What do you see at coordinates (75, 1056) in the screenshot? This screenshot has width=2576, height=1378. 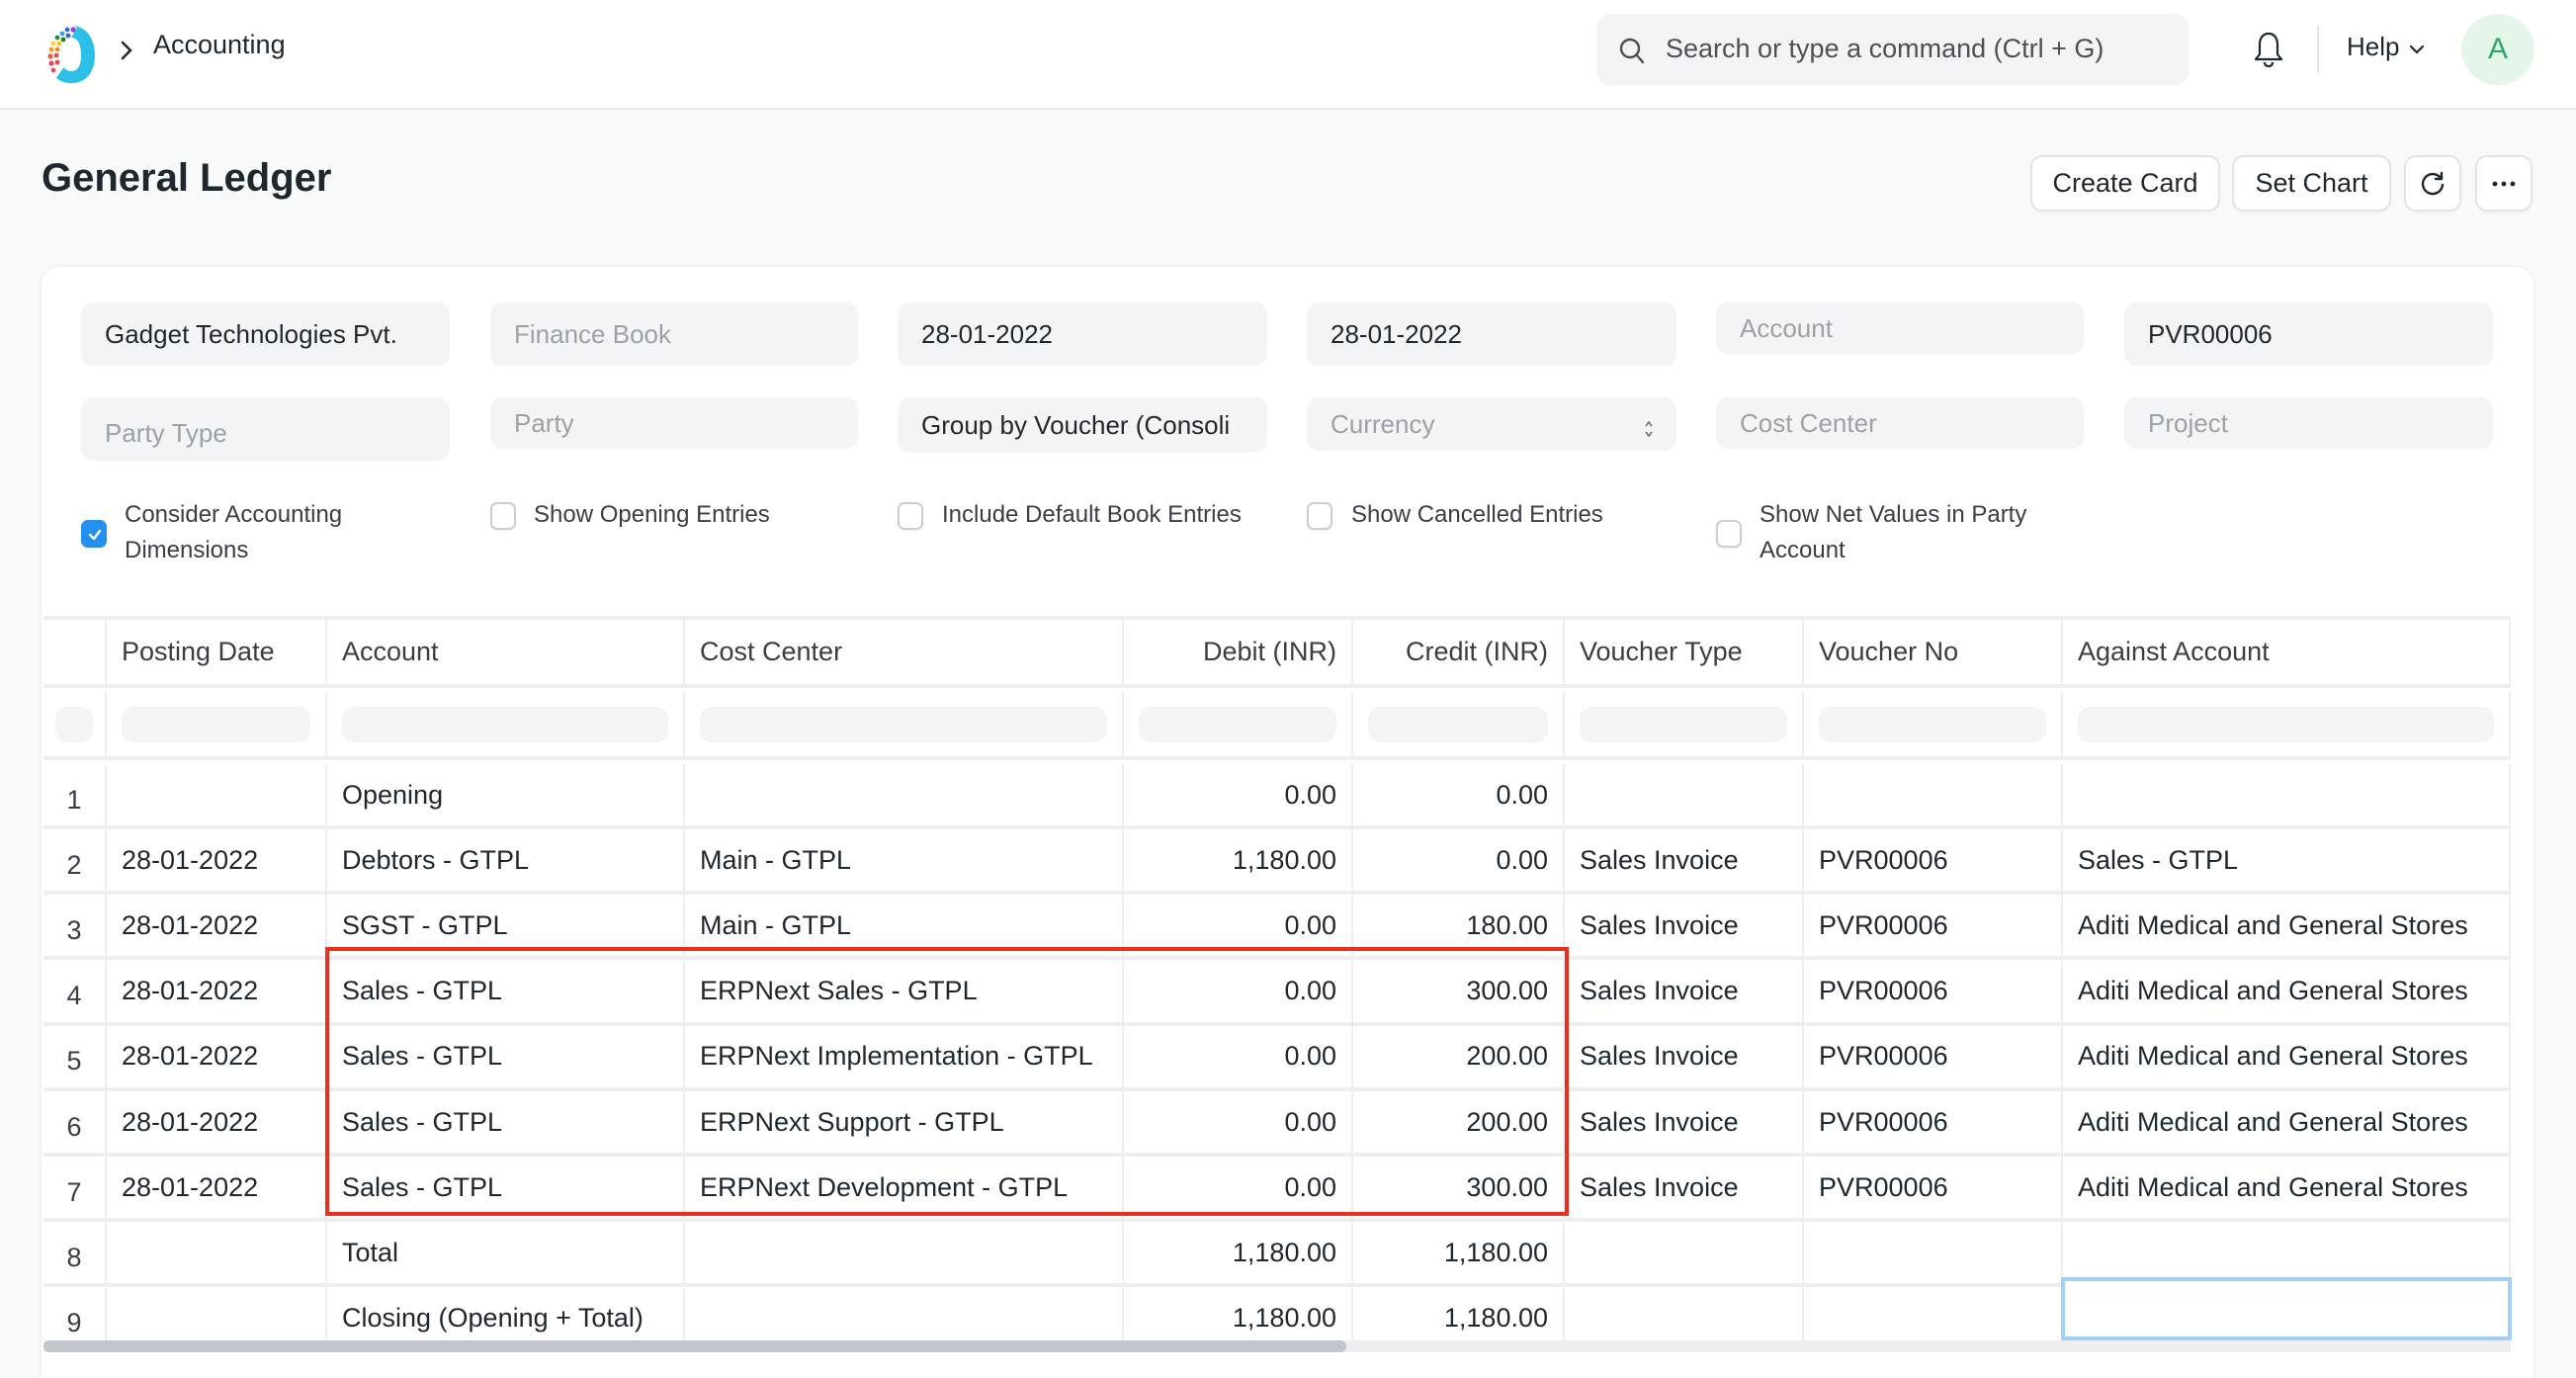 I see `row-number: 5` at bounding box center [75, 1056].